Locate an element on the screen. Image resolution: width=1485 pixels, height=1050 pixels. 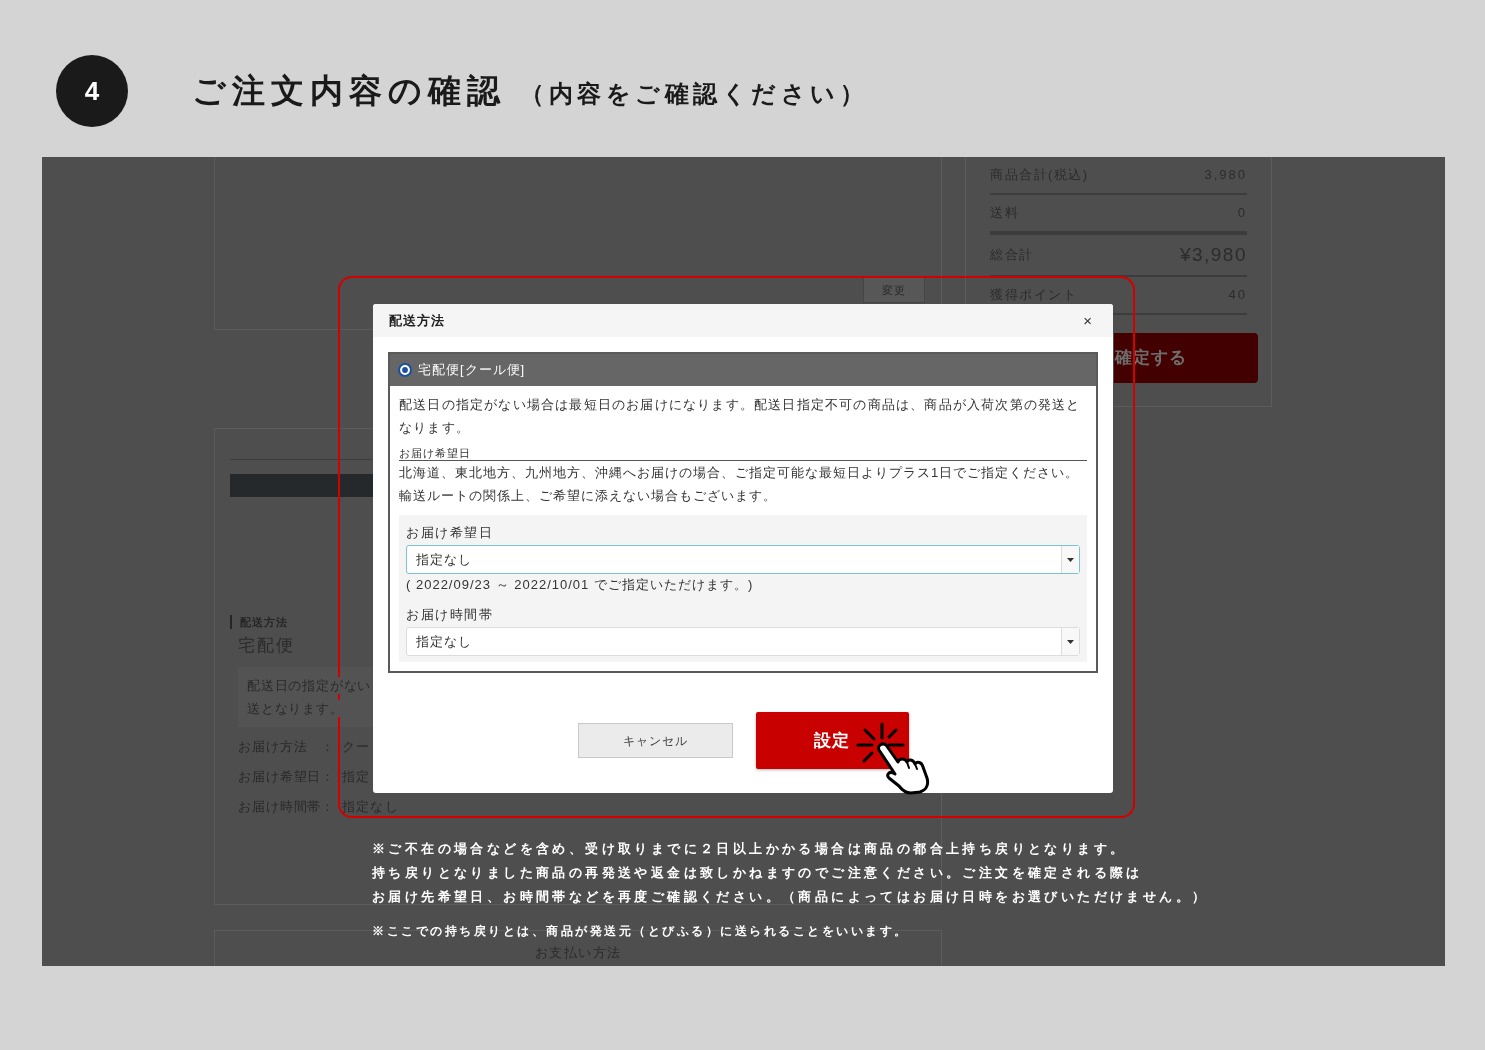
page-subtitle: （内容をご確認ください） is located at coordinates (694, 94).